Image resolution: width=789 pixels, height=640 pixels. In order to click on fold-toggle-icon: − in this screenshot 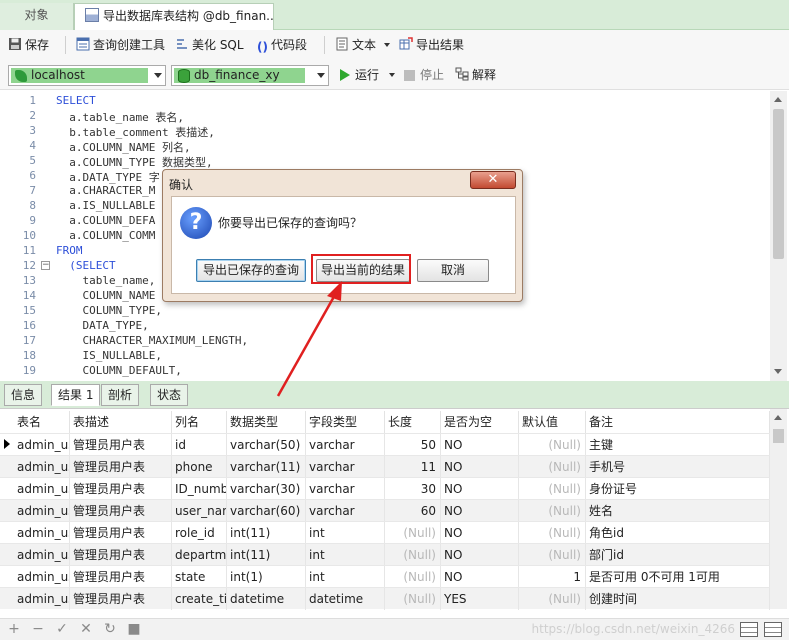, I will do `click(45, 265)`.